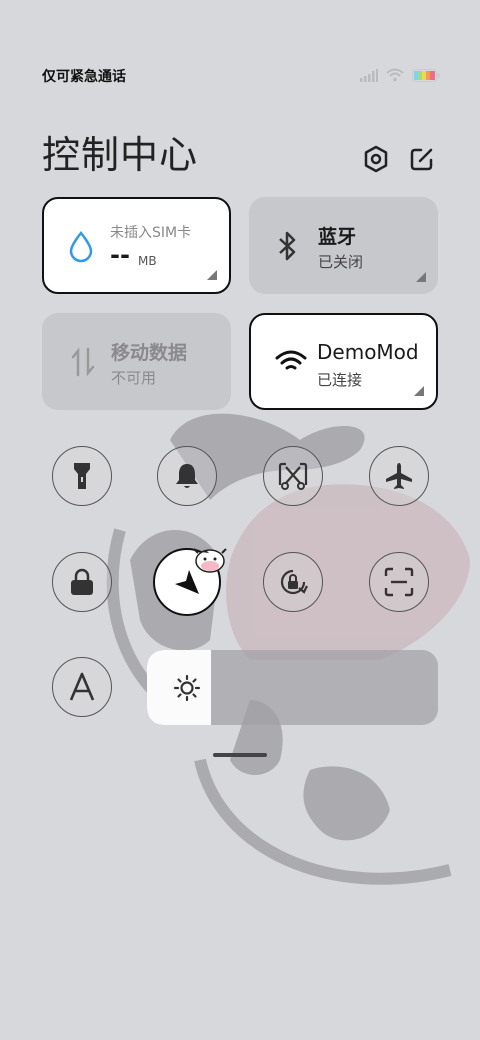 The width and height of the screenshot is (480, 1040). I want to click on screenshot-scissors-icon, so click(293, 476).